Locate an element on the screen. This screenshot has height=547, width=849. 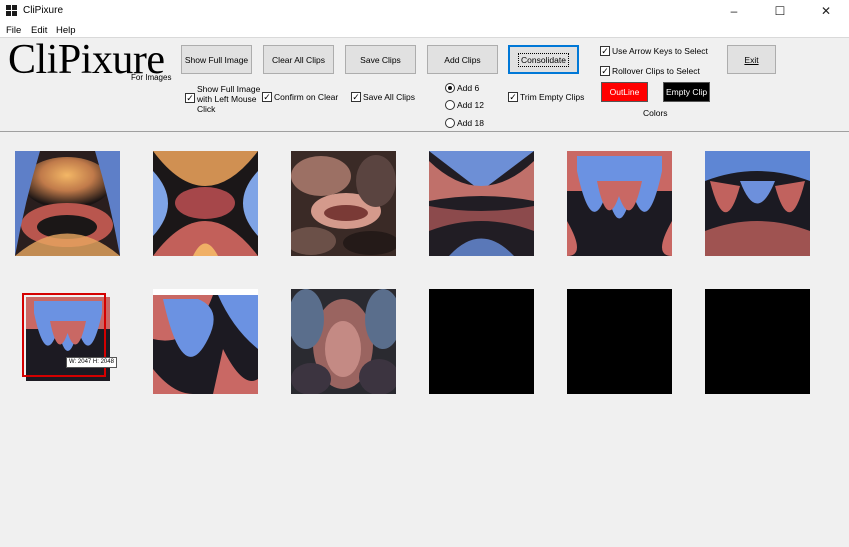
add-18-radio: Add 18 is located at coordinates (464, 123).